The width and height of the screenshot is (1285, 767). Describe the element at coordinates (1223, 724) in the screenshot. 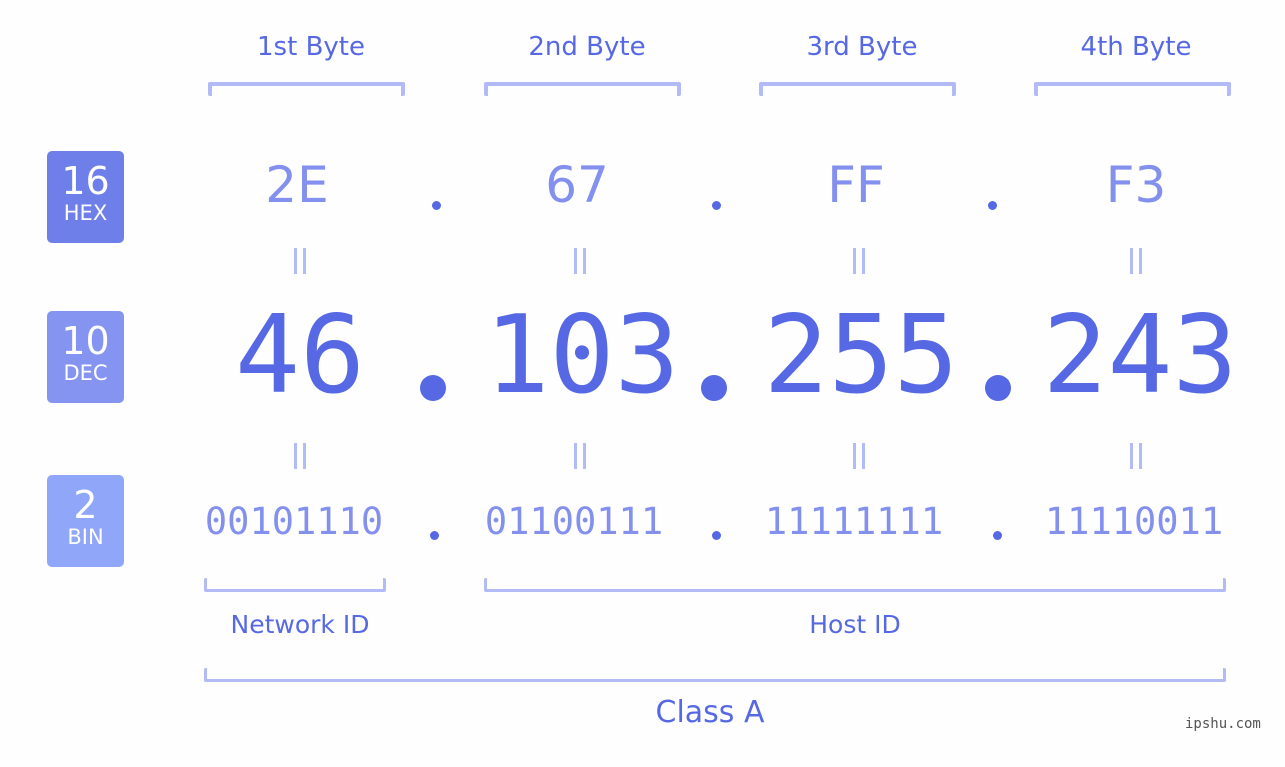

I see `watermark: ipshu.com` at that location.